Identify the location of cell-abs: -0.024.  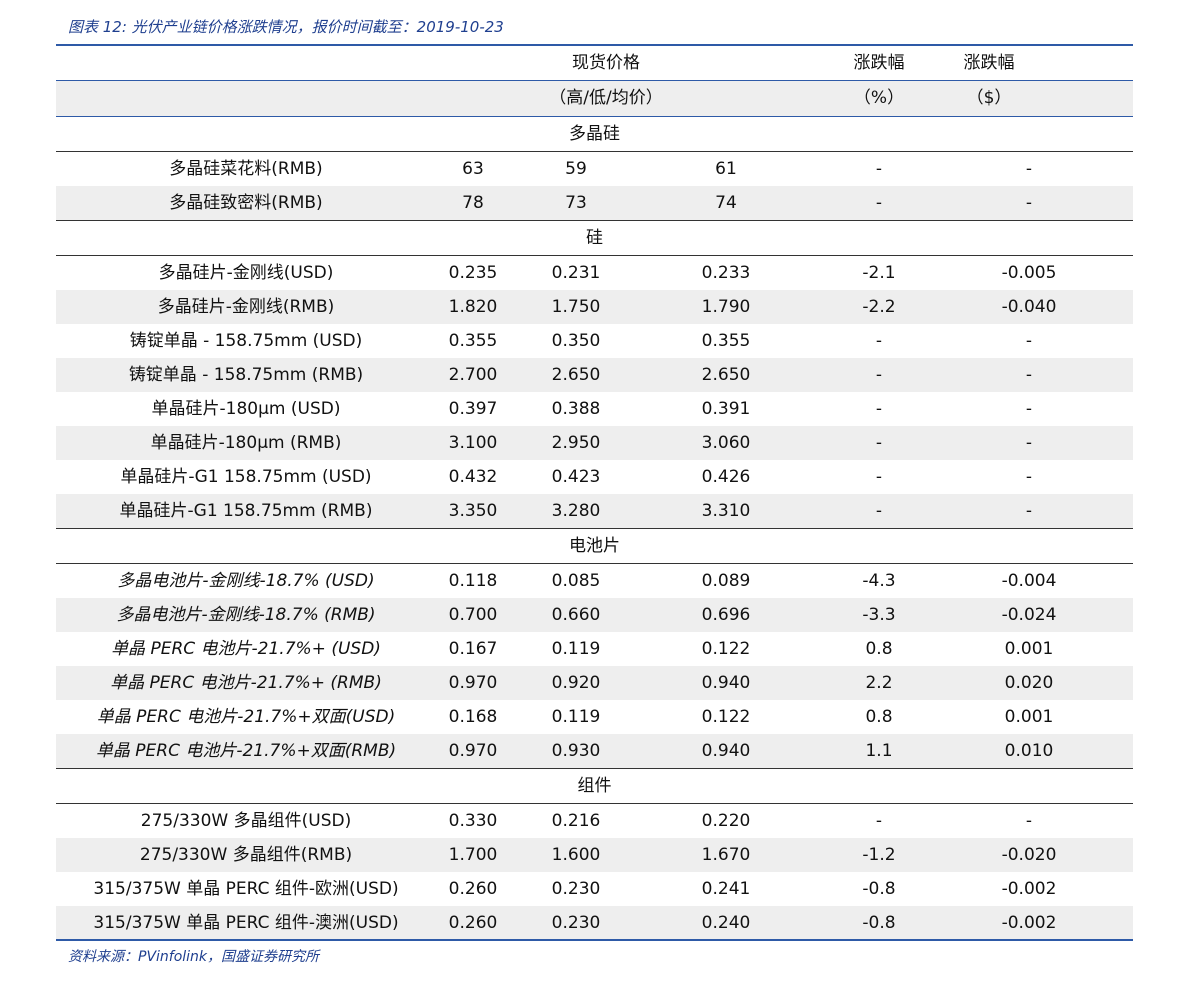
(1029, 615).